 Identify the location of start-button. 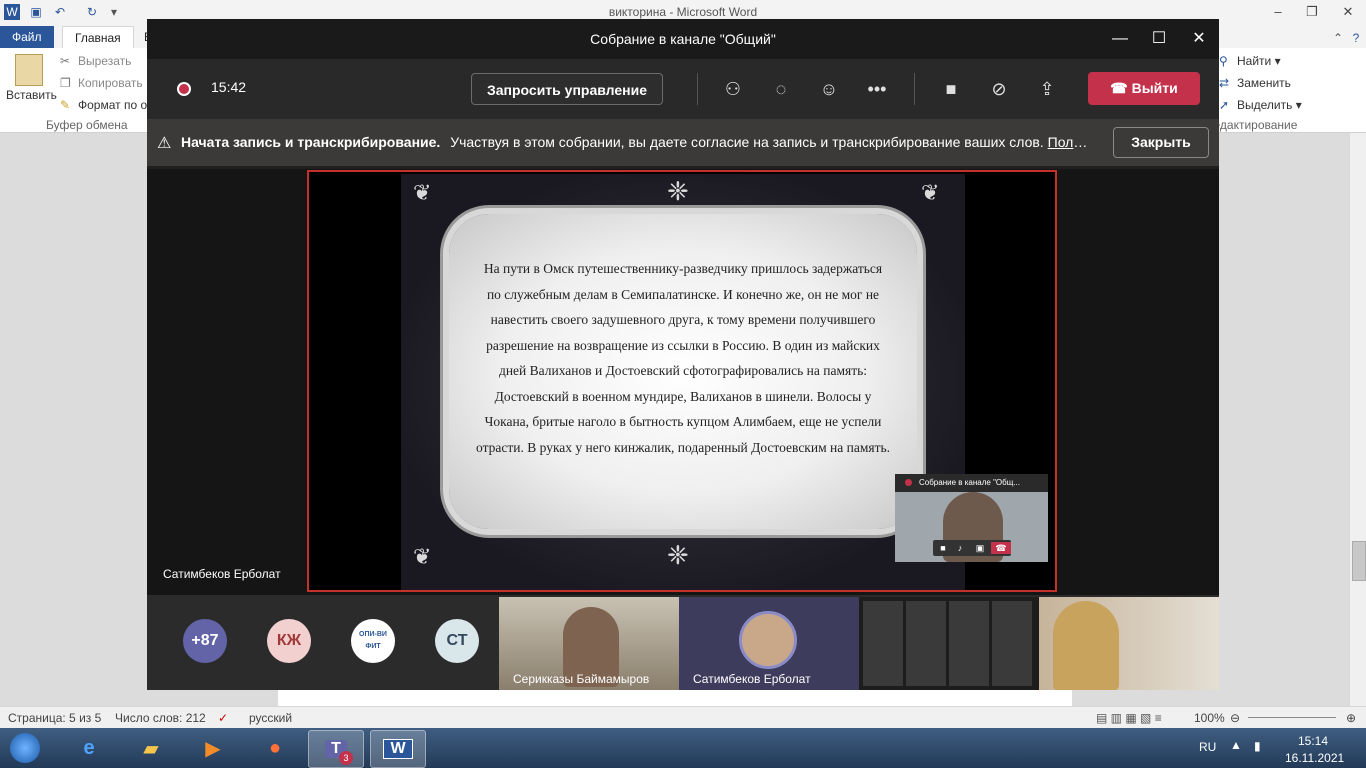
(25, 748).